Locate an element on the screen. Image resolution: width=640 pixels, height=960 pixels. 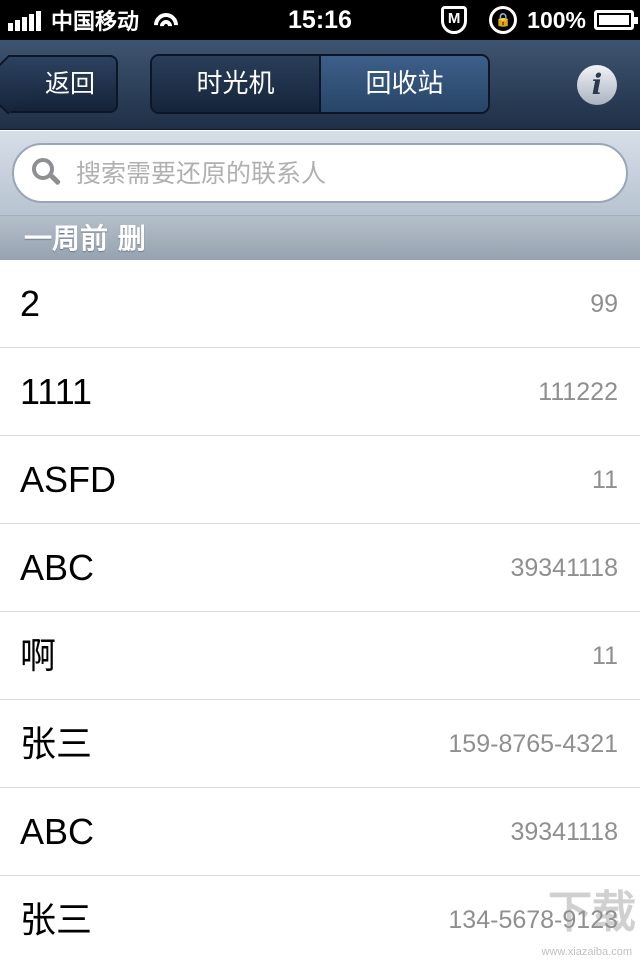
tab-recycle-bin: 回收站 is located at coordinates (403, 84).